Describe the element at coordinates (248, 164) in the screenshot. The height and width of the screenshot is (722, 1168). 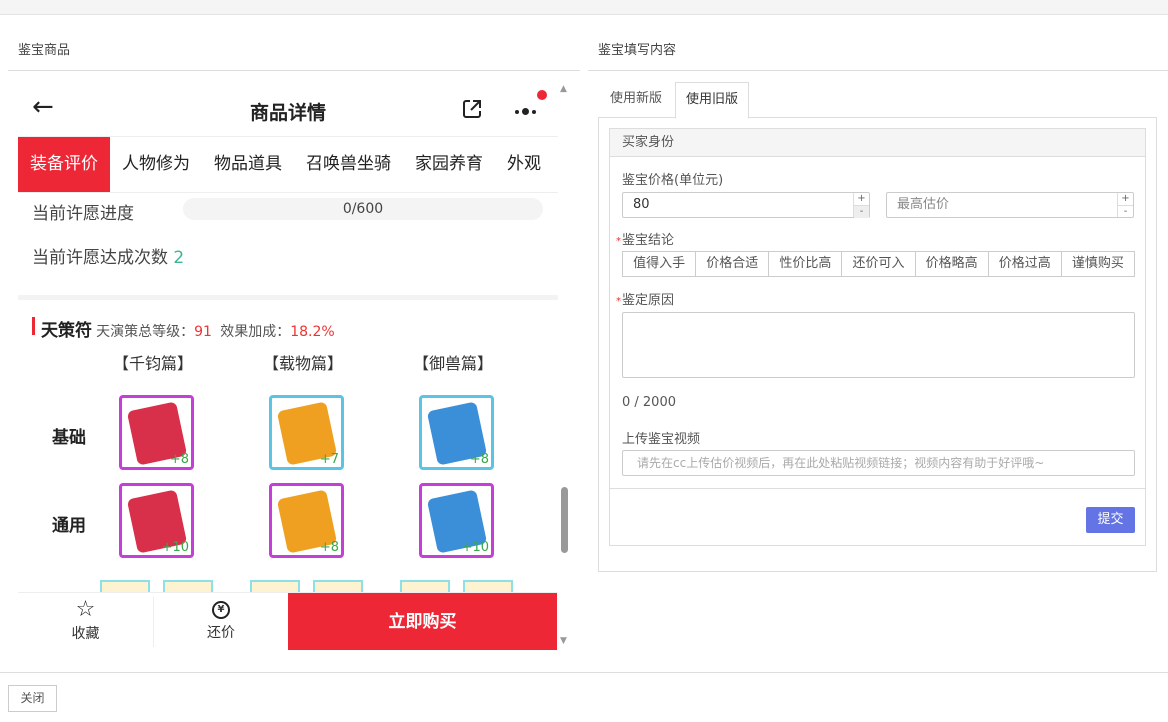
I see `tab-items: 物品道具` at that location.